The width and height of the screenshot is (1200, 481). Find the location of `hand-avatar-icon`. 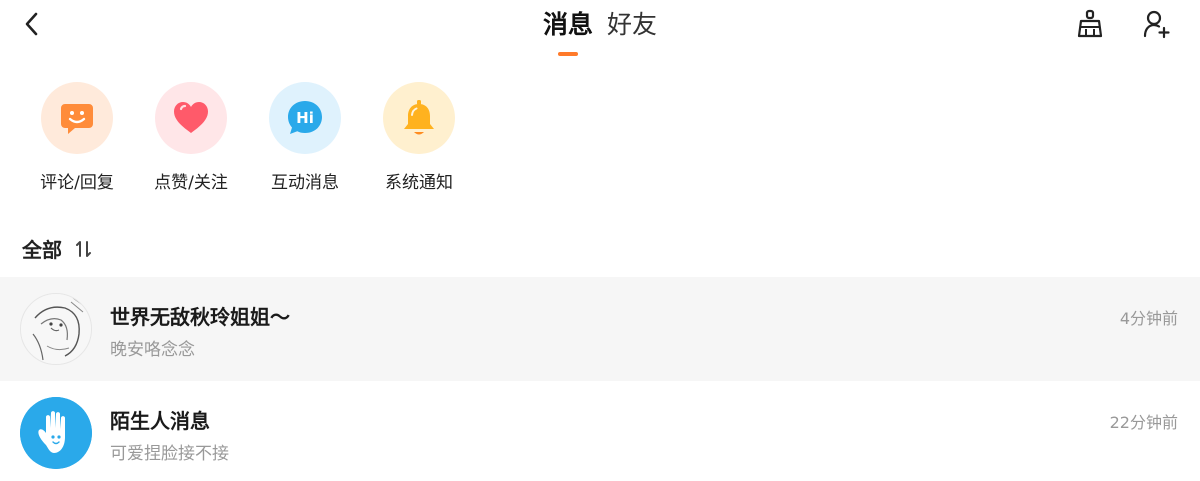

hand-avatar-icon is located at coordinates (56, 433).